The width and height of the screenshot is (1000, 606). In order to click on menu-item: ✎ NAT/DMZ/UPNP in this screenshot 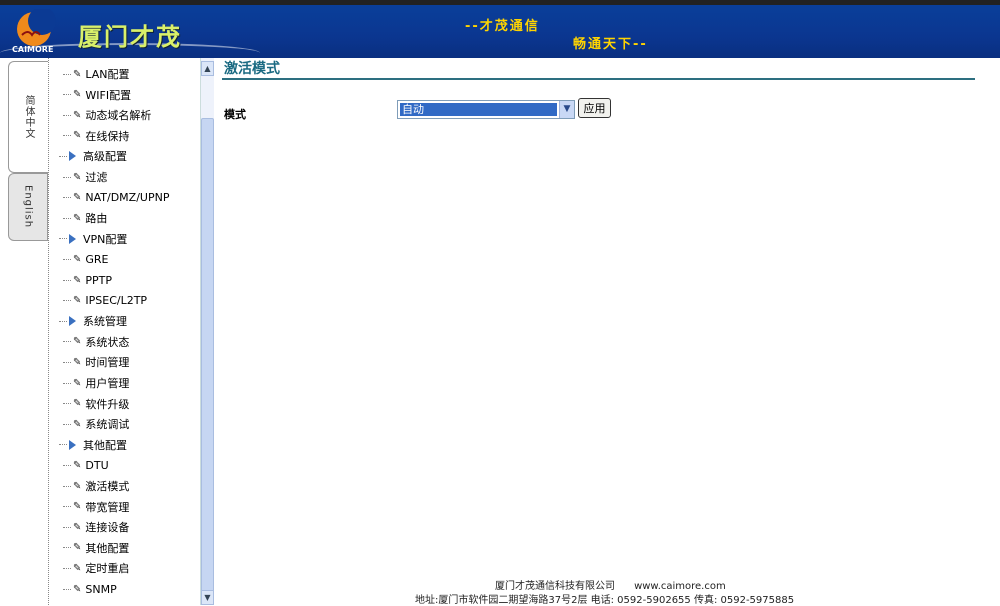, I will do `click(116, 198)`.